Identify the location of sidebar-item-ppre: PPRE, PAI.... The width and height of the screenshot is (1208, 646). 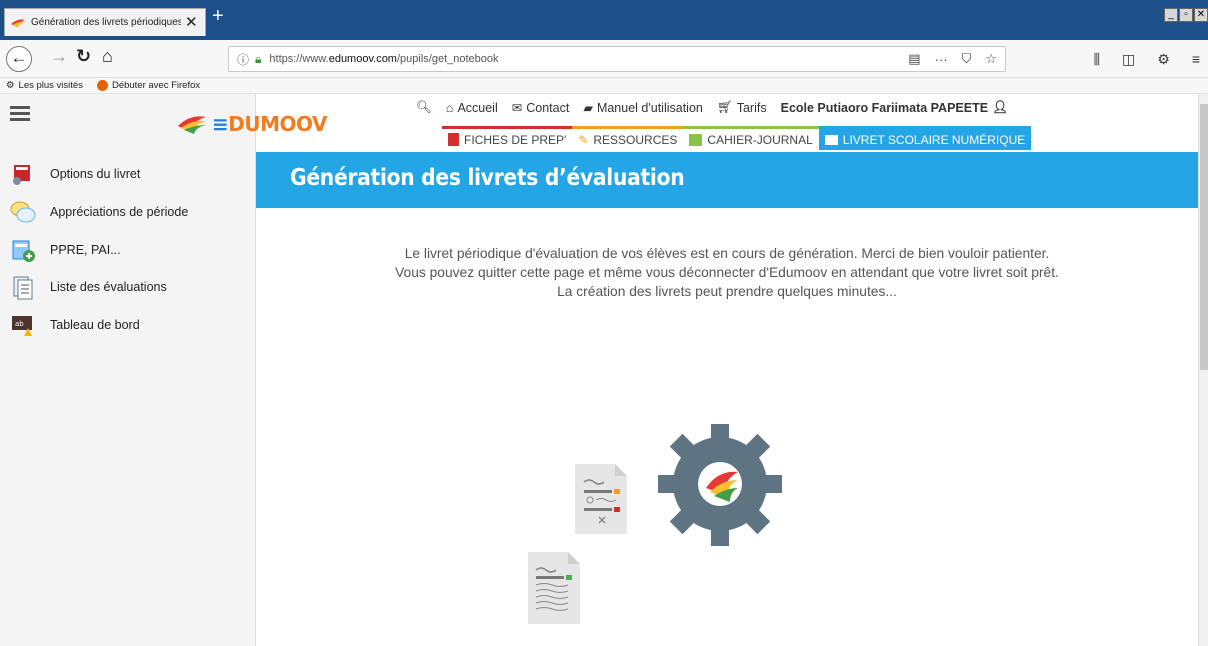
(65, 250).